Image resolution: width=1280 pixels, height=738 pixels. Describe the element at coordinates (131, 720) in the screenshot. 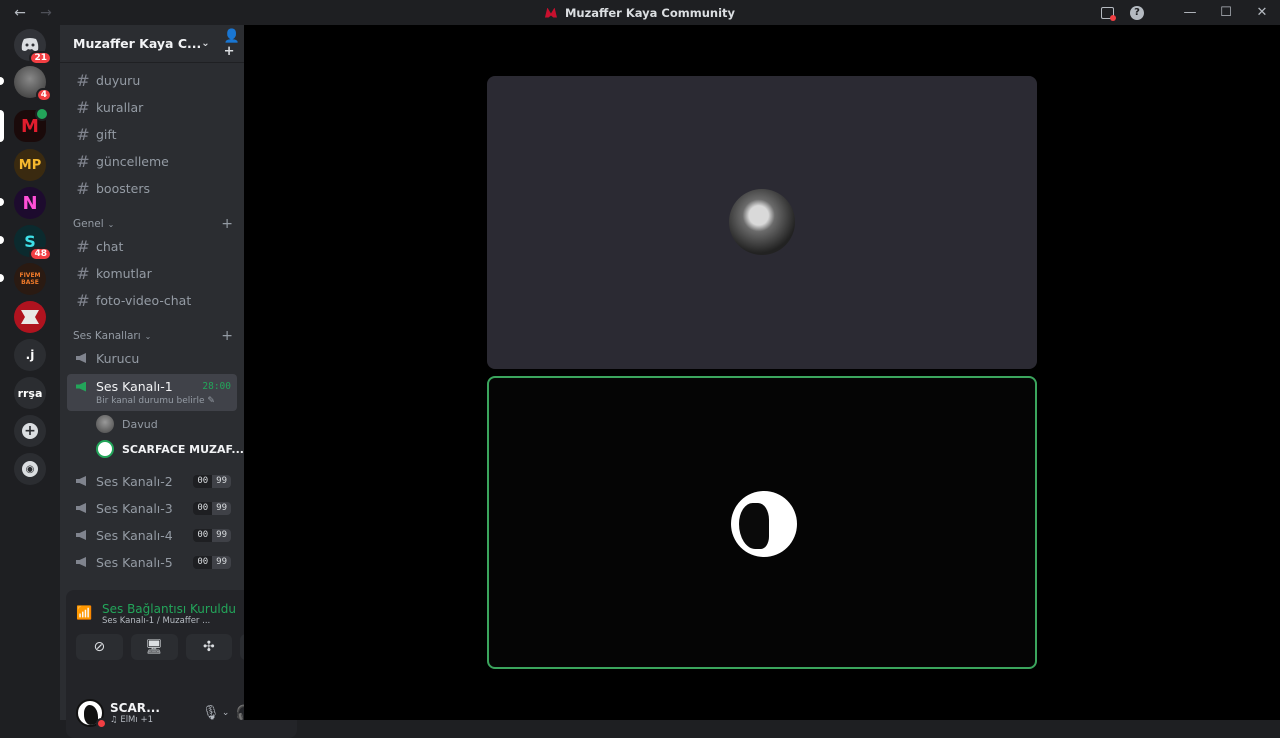

I see `user-activity: ♫ ElMı +1` at that location.